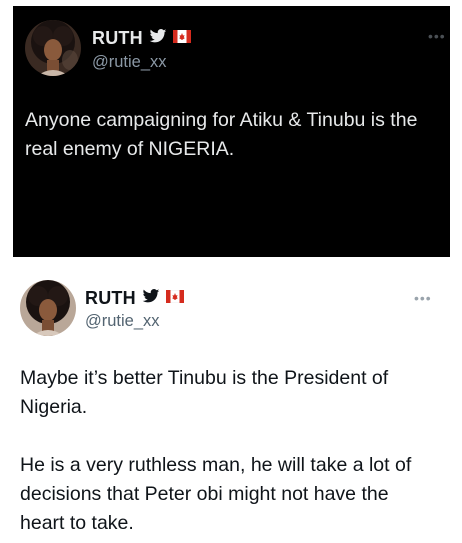  I want to click on tweet-line: Nigeria., so click(54, 407).